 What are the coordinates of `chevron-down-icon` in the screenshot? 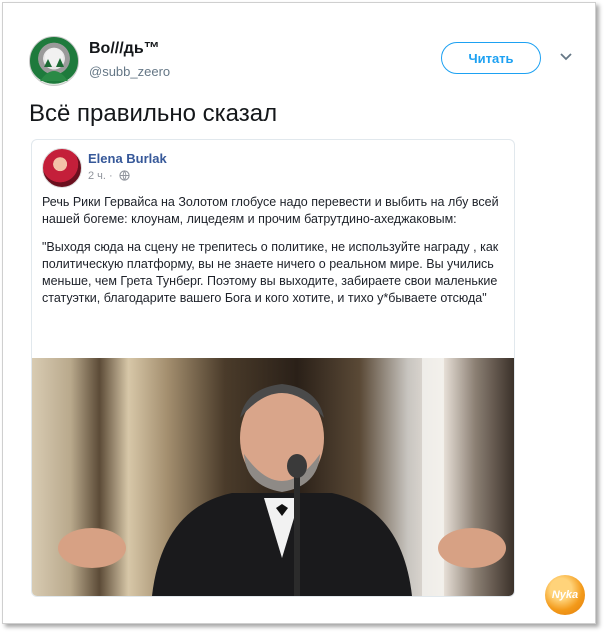 It's located at (566, 57).